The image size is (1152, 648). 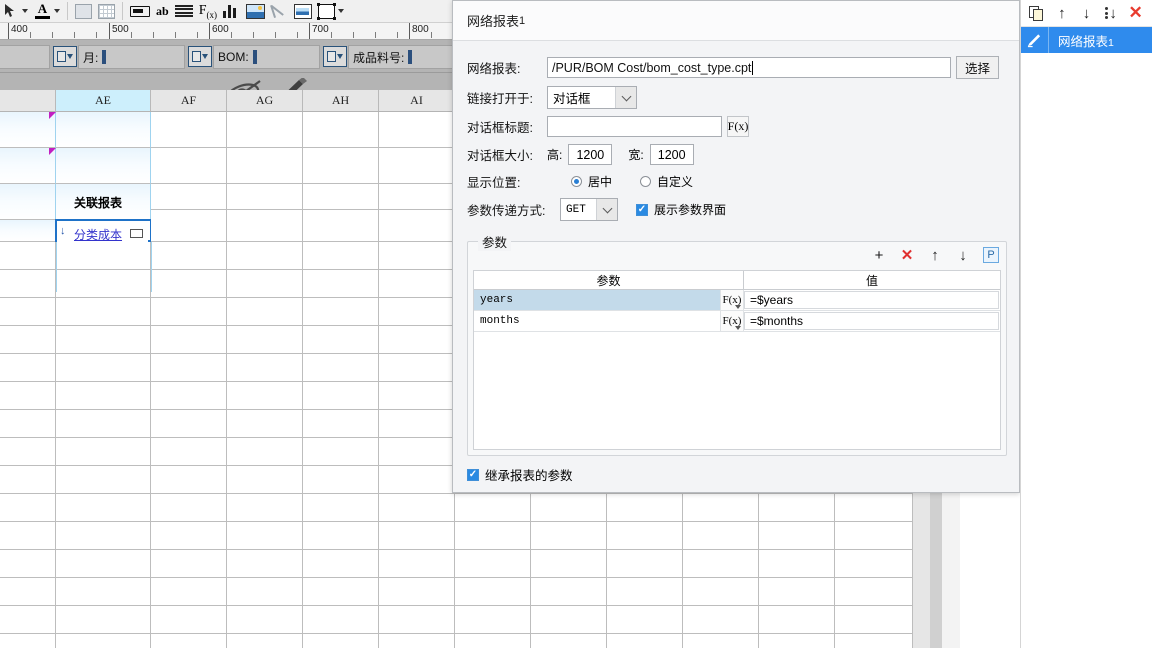 What do you see at coordinates (131, 57) in the screenshot?
I see `param-month: 月:` at bounding box center [131, 57].